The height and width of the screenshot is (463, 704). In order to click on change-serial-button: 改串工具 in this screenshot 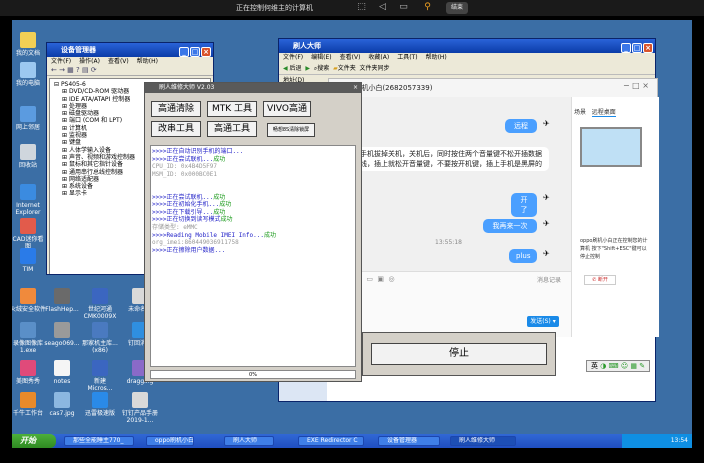, I will do `click(176, 129)`.